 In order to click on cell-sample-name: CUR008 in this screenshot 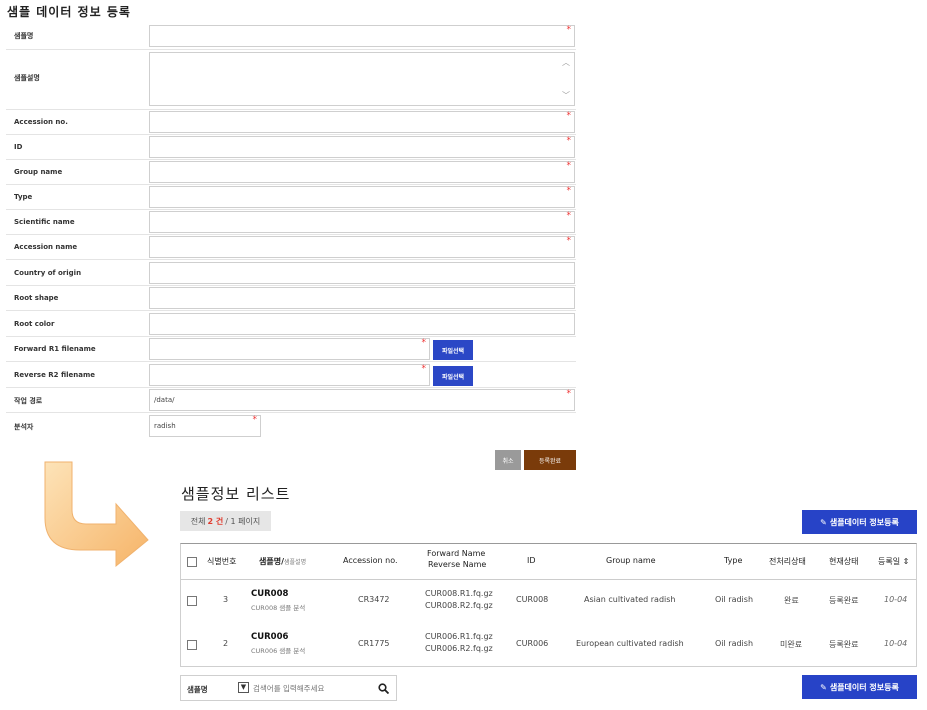, I will do `click(269, 594)`.